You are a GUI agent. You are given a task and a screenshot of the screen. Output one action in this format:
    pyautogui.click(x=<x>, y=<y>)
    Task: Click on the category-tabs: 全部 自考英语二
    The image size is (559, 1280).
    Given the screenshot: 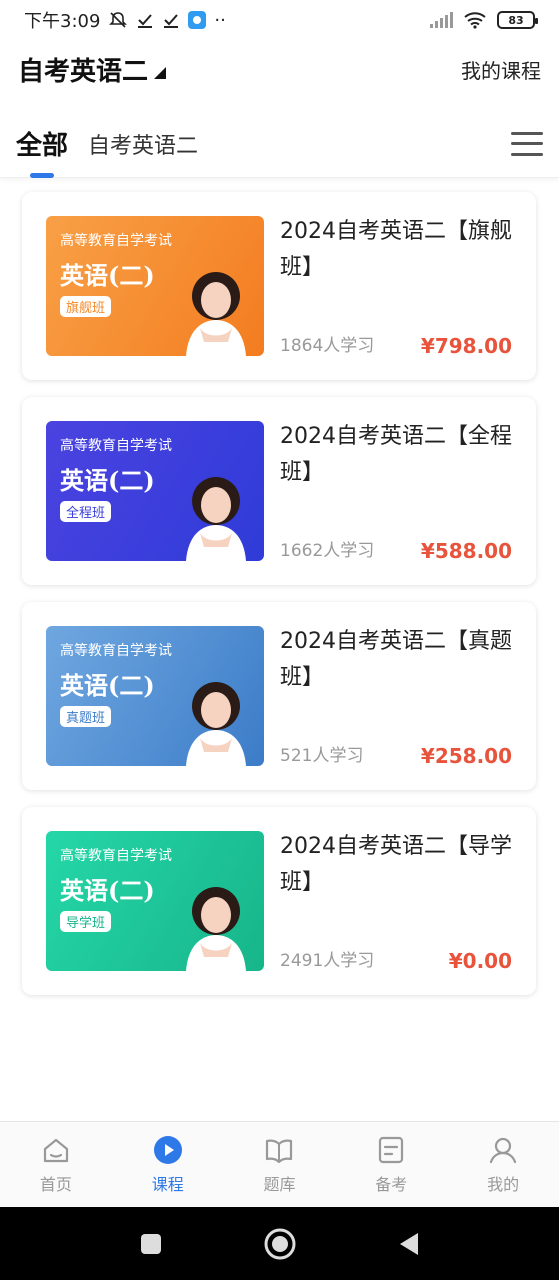 What is the action you would take?
    pyautogui.click(x=279, y=144)
    